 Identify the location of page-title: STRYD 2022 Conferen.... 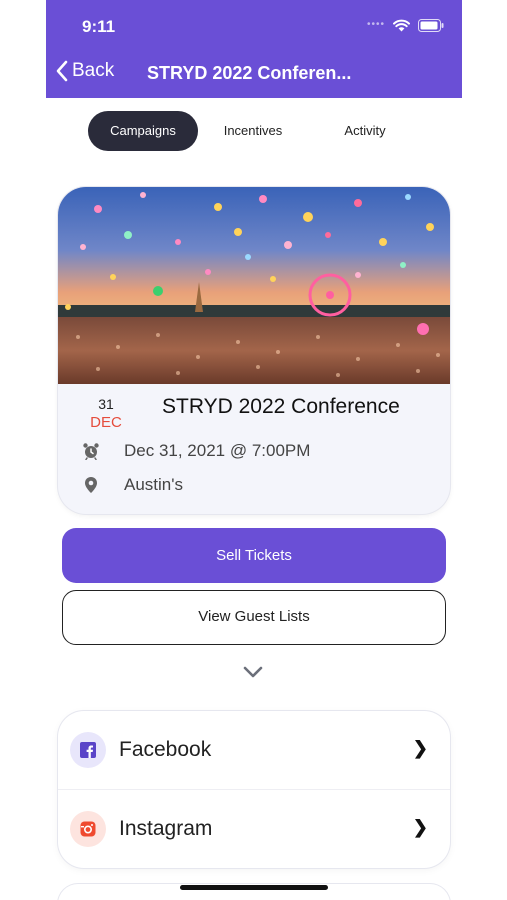
(249, 73).